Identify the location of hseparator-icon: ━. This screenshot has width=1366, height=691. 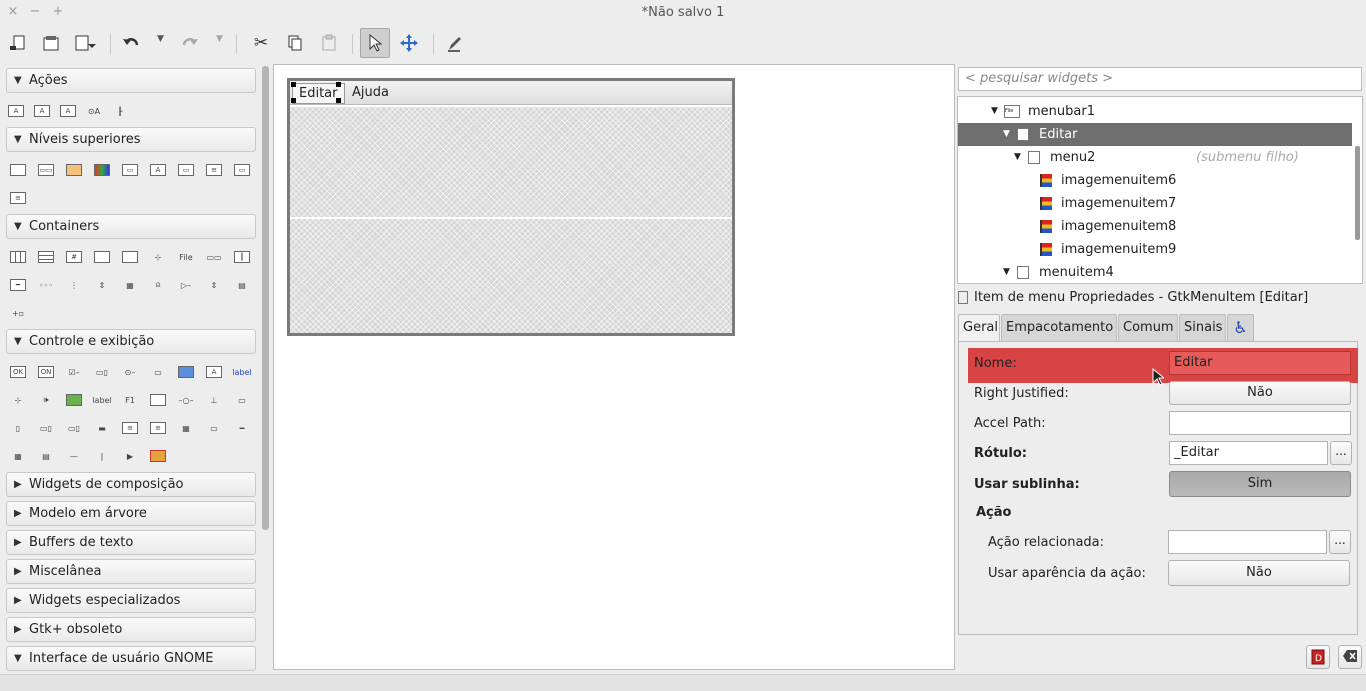
(242, 428).